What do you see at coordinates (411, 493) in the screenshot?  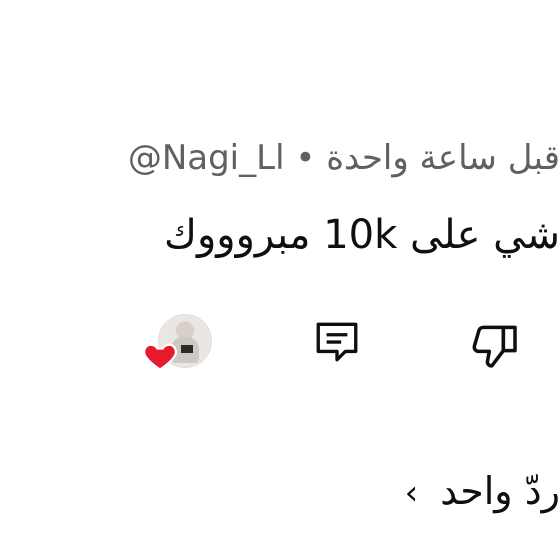 I see `chevron-left-icon: ›` at bounding box center [411, 493].